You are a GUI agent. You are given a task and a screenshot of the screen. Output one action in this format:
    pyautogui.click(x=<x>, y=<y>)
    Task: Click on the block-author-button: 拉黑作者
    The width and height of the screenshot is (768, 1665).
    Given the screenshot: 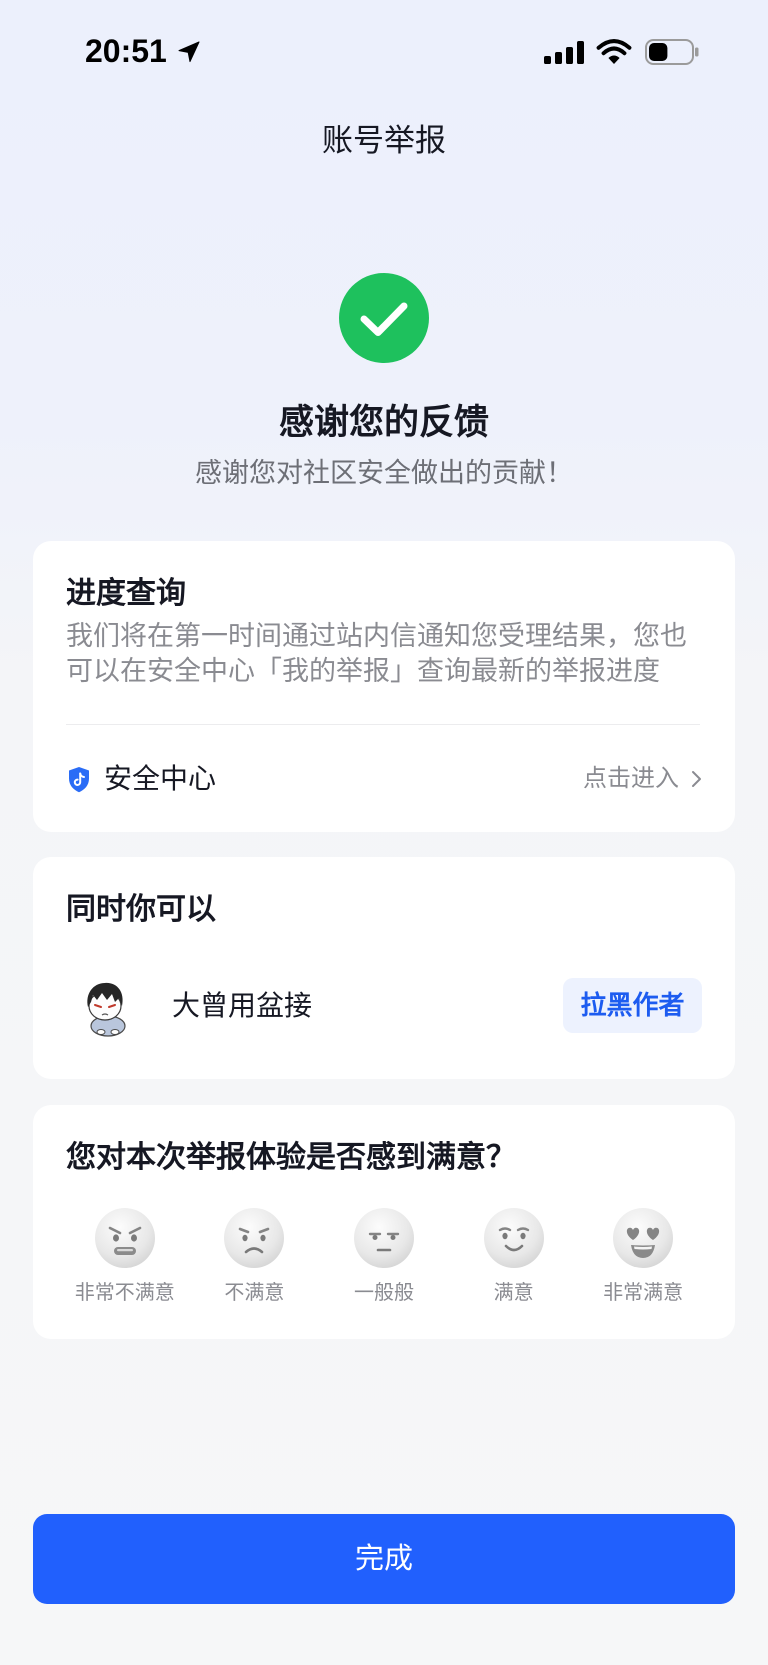 What is the action you would take?
    pyautogui.click(x=632, y=1005)
    